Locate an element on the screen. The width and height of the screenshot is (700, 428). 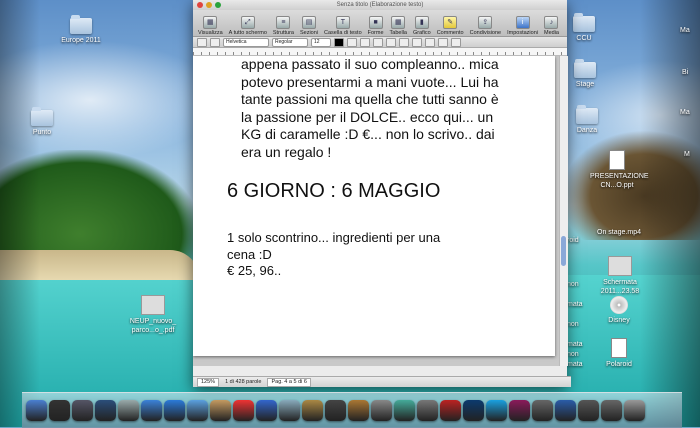
scroll-thumb is located at coordinates (563, 251).